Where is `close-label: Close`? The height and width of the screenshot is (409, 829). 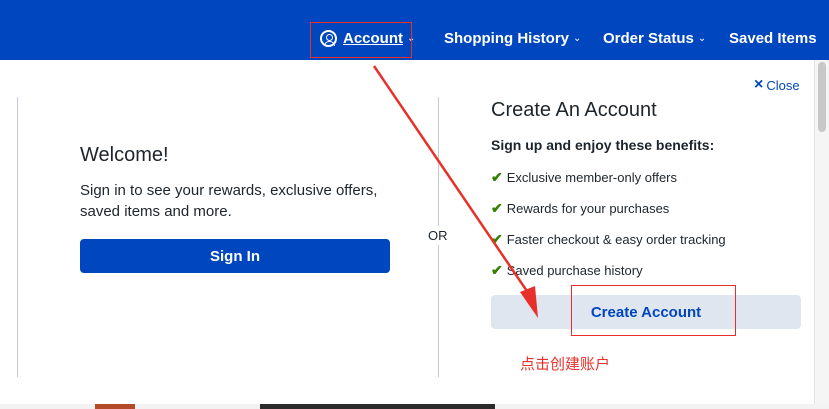
close-label: Close is located at coordinates (783, 85).